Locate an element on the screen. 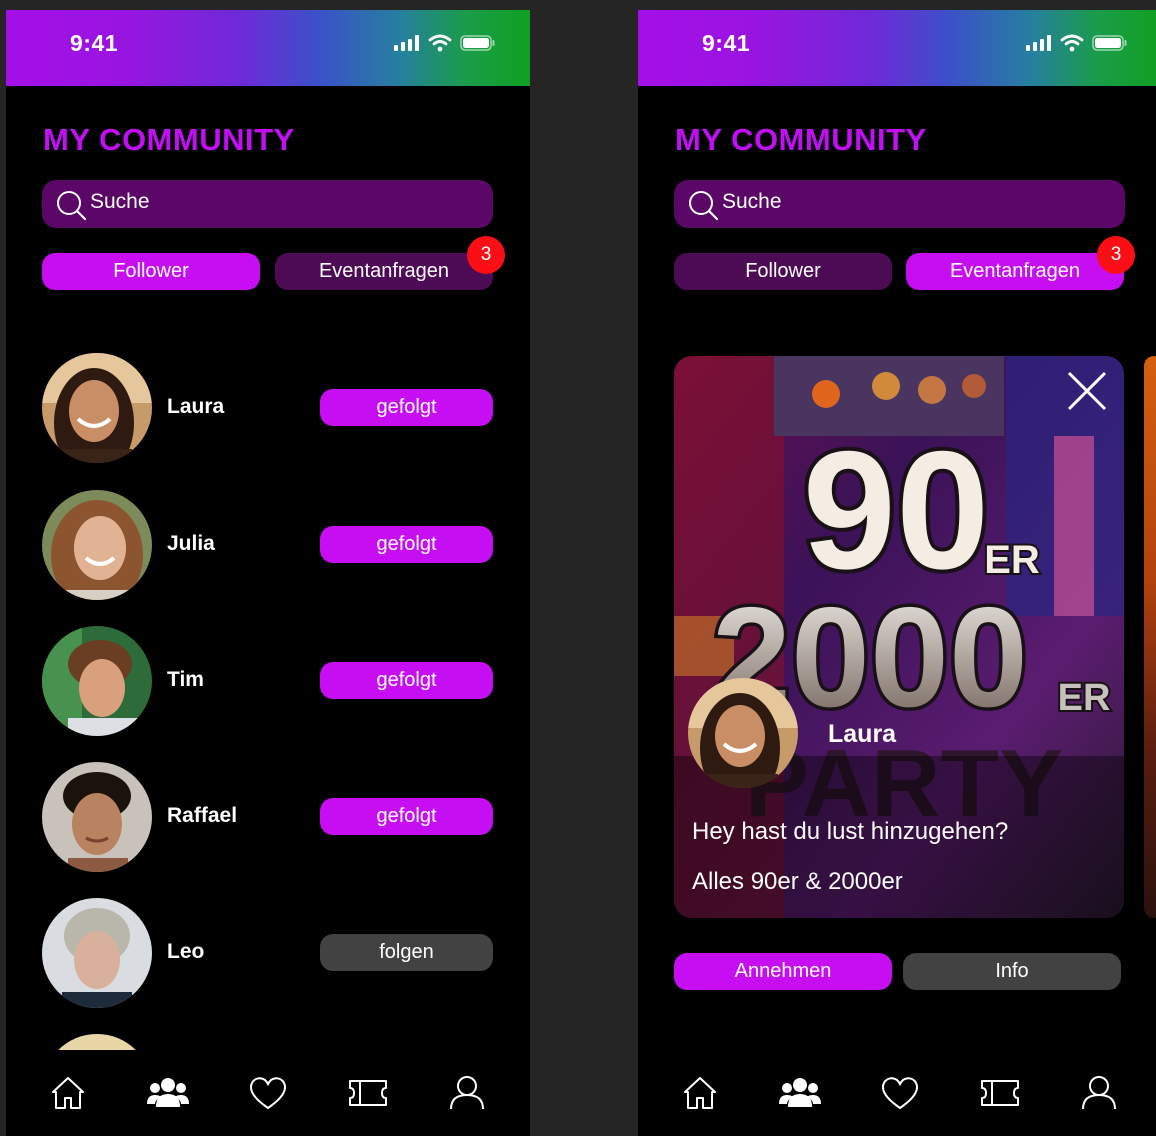  person-name: Laura is located at coordinates (196, 406).